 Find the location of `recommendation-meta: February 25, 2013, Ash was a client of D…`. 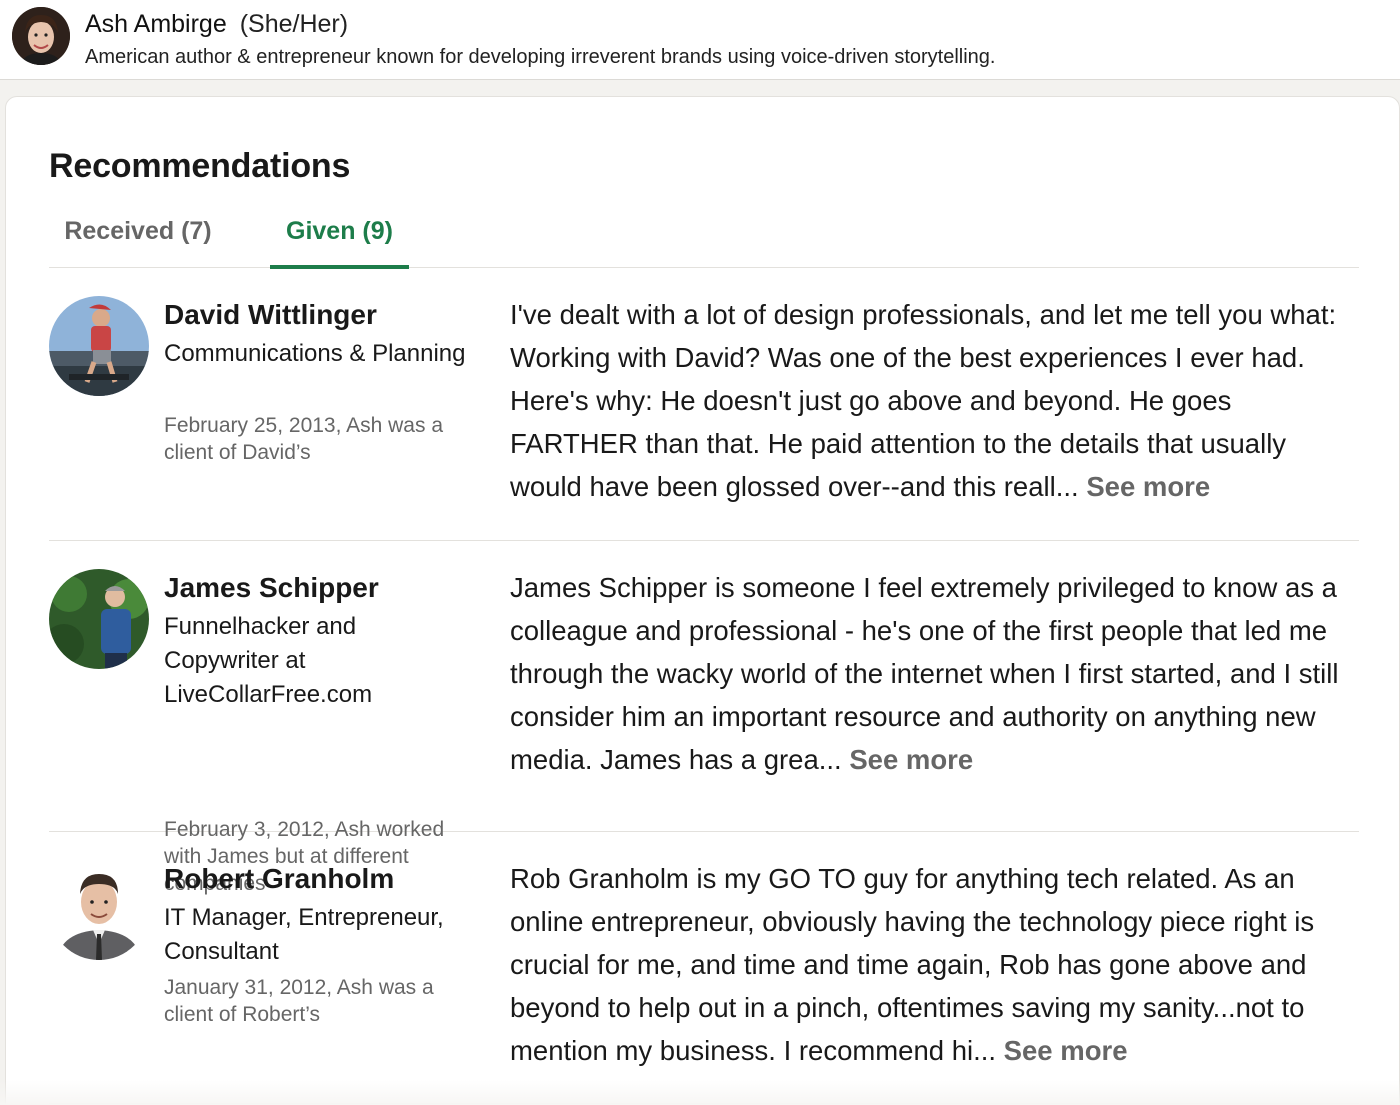

recommendation-meta: February 25, 2013, Ash was a client of D… is located at coordinates (303, 439).